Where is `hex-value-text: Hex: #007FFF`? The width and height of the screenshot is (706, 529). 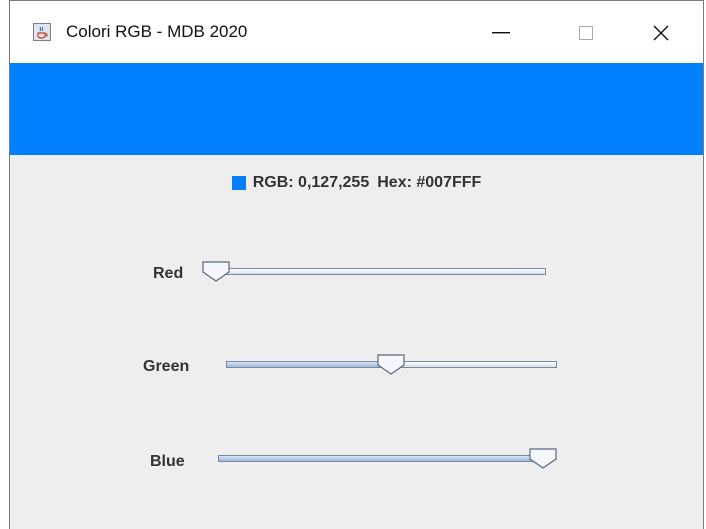
hex-value-text: Hex: #007FFF is located at coordinates (429, 182).